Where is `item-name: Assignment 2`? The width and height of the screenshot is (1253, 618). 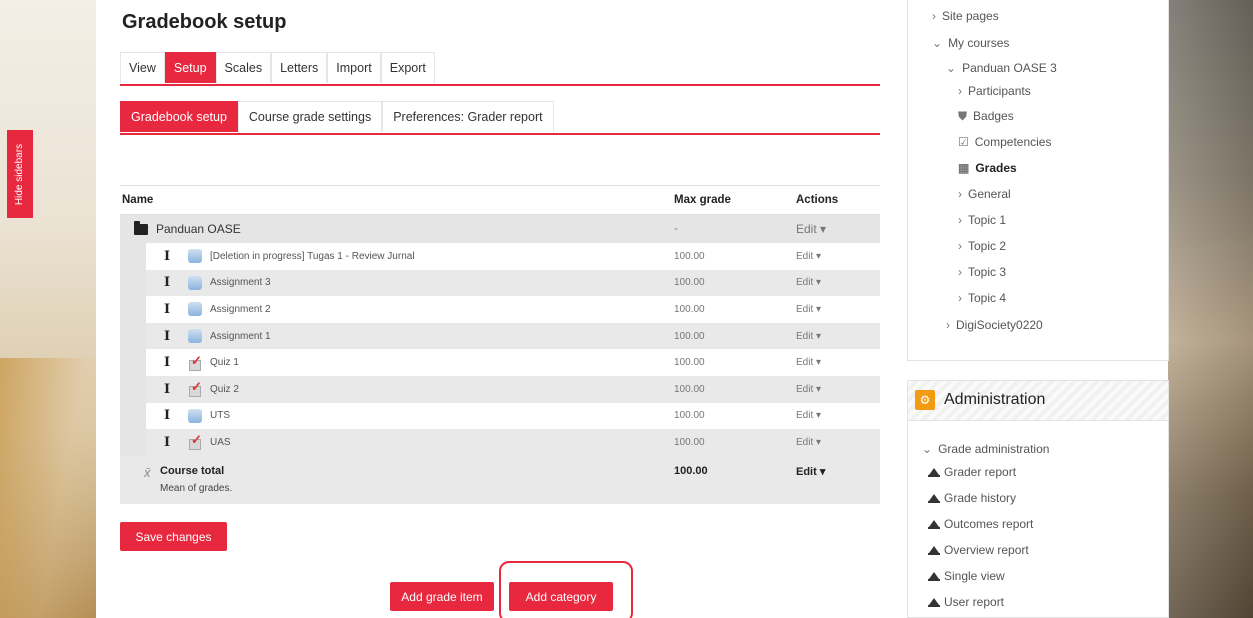 item-name: Assignment 2 is located at coordinates (240, 309).